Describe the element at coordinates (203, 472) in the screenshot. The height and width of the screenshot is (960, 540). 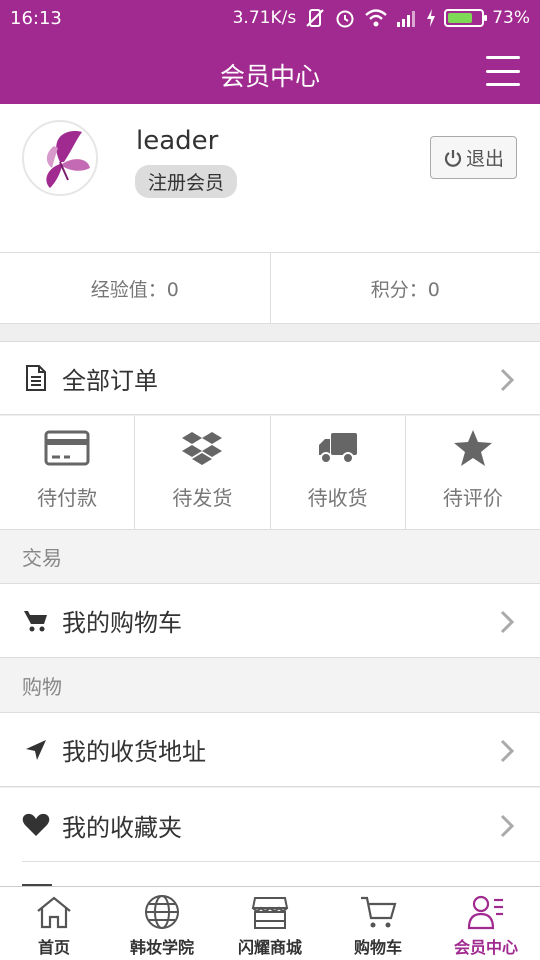
I see `order-pending-shipment: 待发货` at that location.